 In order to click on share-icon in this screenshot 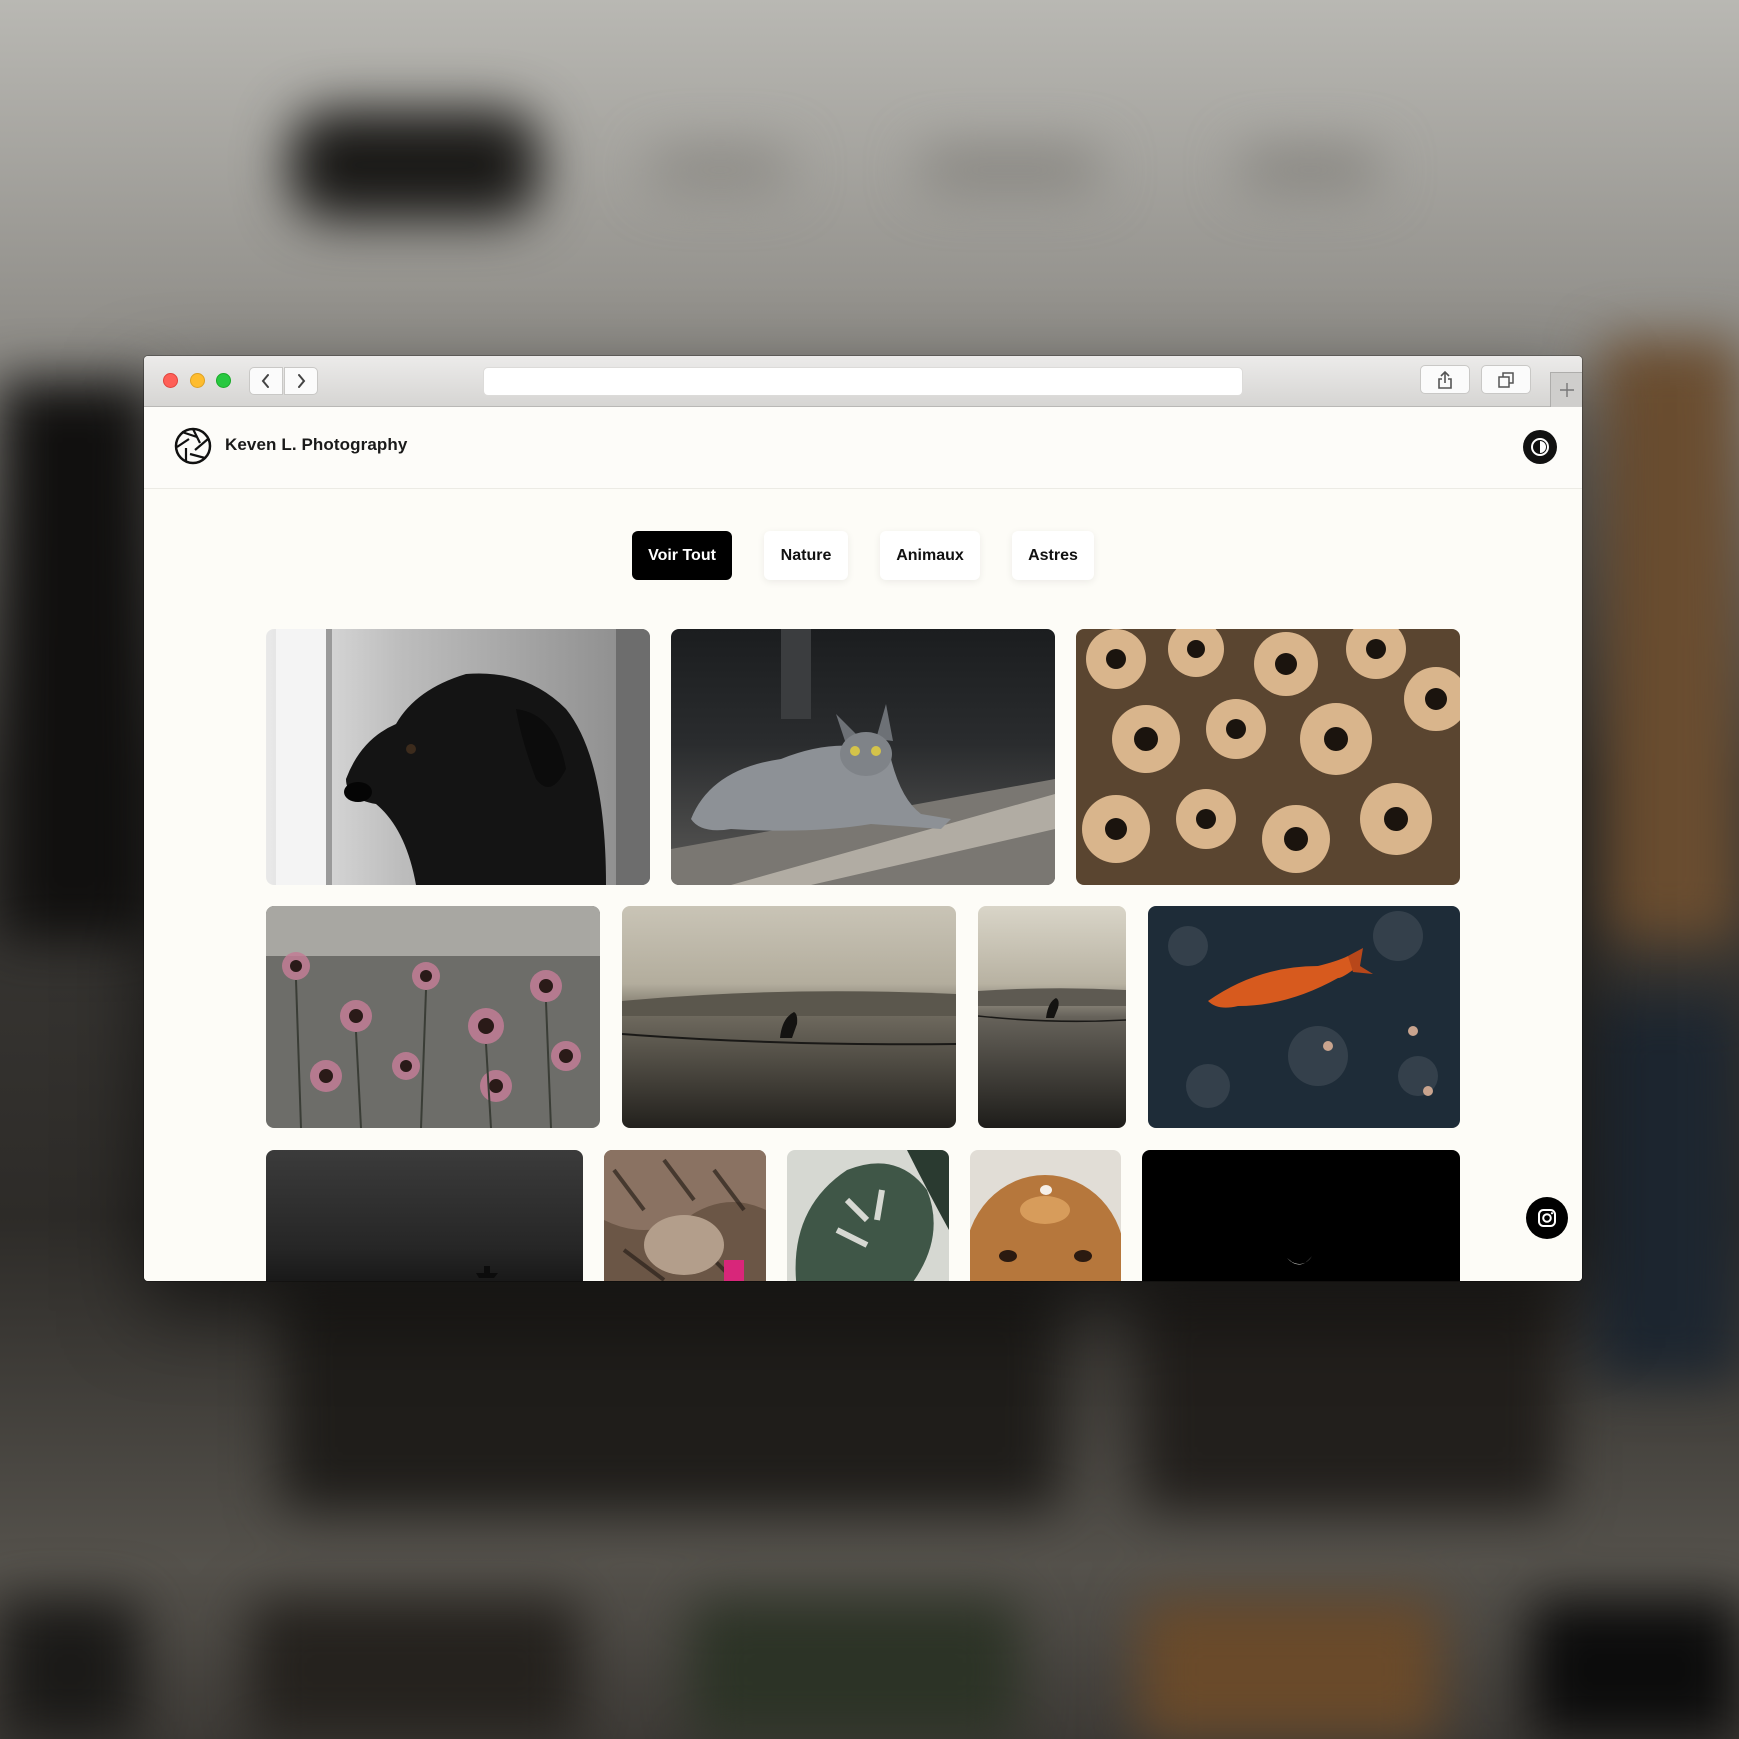, I will do `click(1445, 379)`.